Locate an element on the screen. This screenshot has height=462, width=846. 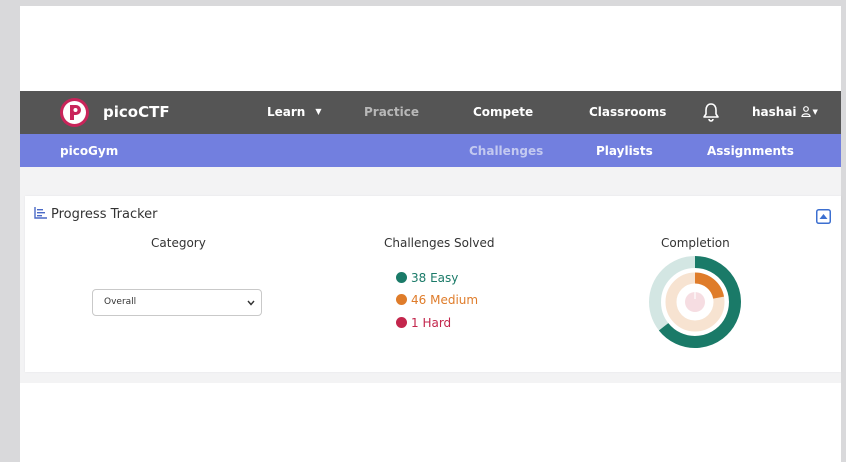
category-heading: Category is located at coordinates (178, 243).